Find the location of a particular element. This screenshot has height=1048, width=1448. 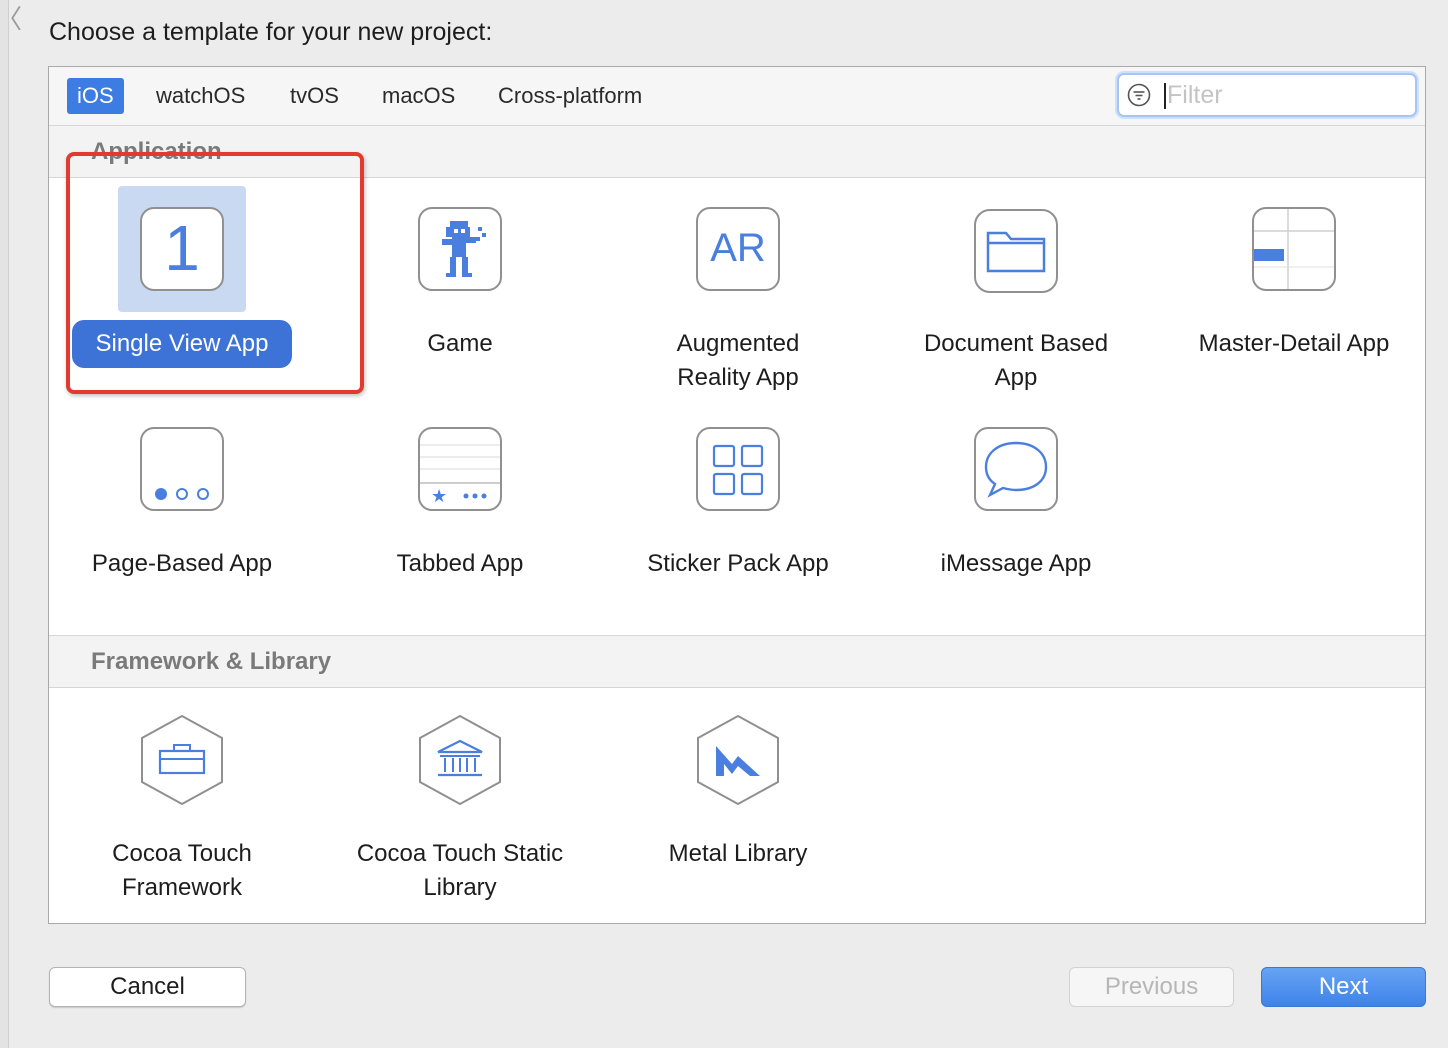

cancel-button: Cancel is located at coordinates (147, 987).